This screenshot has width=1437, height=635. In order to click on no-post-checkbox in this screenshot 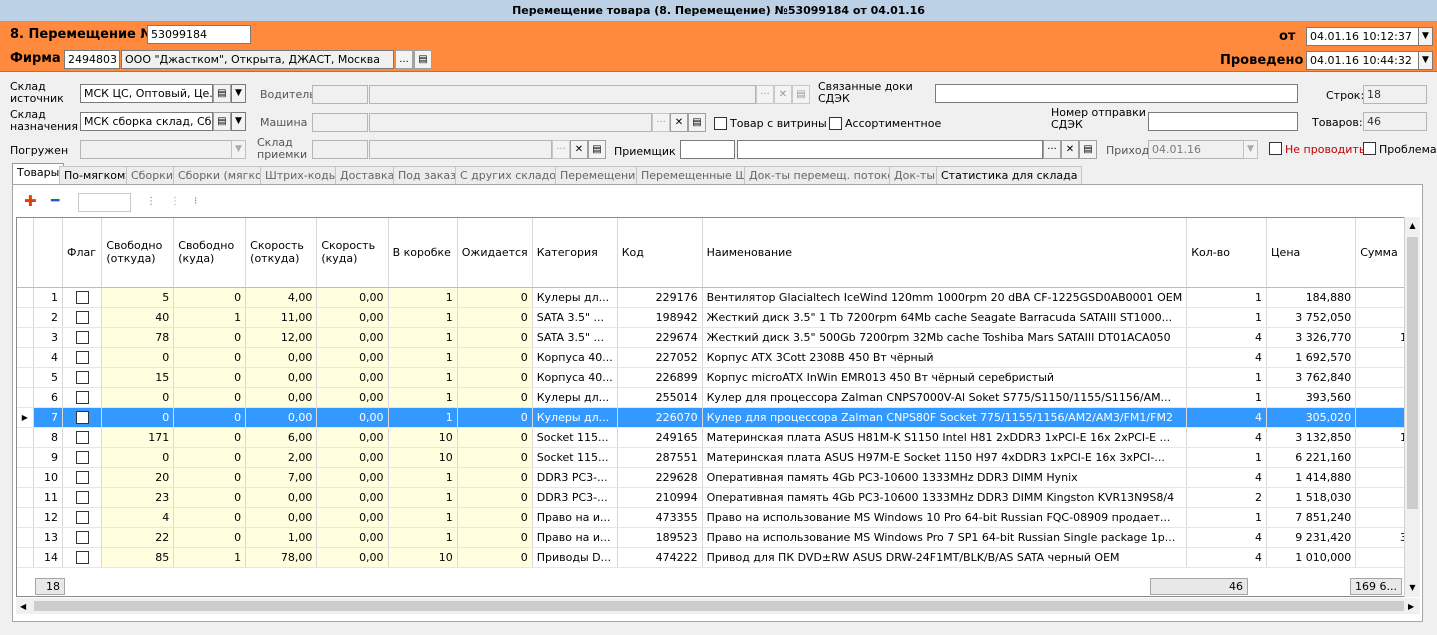, I will do `click(1275, 148)`.